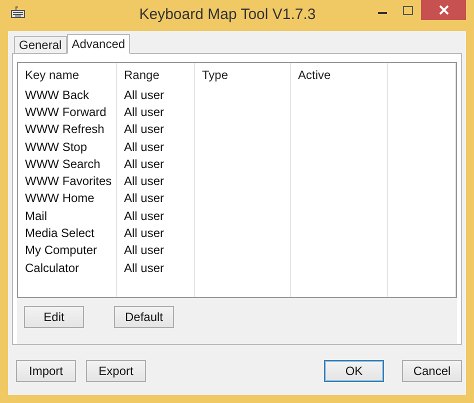  What do you see at coordinates (354, 371) in the screenshot?
I see `button: OK` at bounding box center [354, 371].